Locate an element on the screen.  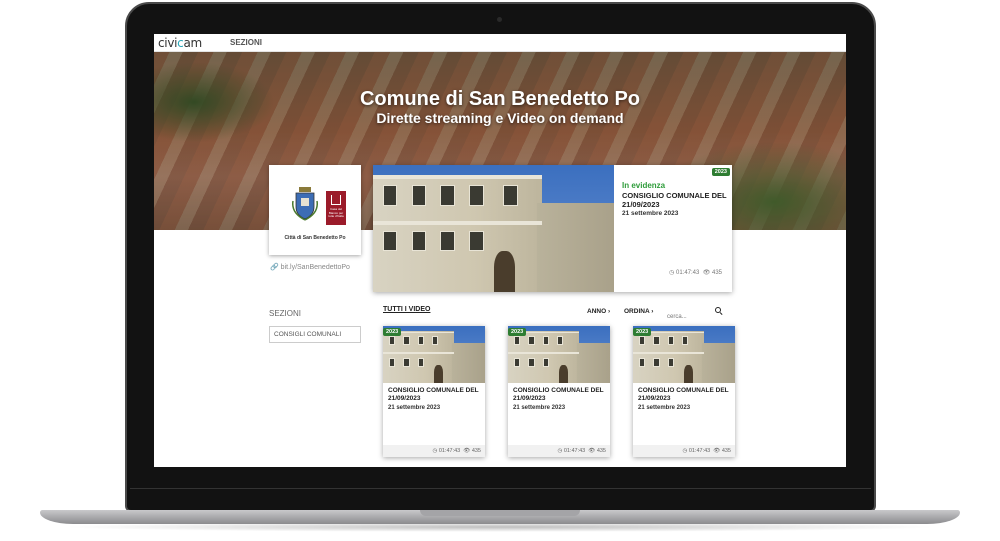
sidebar-item-consigli: CONSIGLI COMUNALI is located at coordinates (315, 334).